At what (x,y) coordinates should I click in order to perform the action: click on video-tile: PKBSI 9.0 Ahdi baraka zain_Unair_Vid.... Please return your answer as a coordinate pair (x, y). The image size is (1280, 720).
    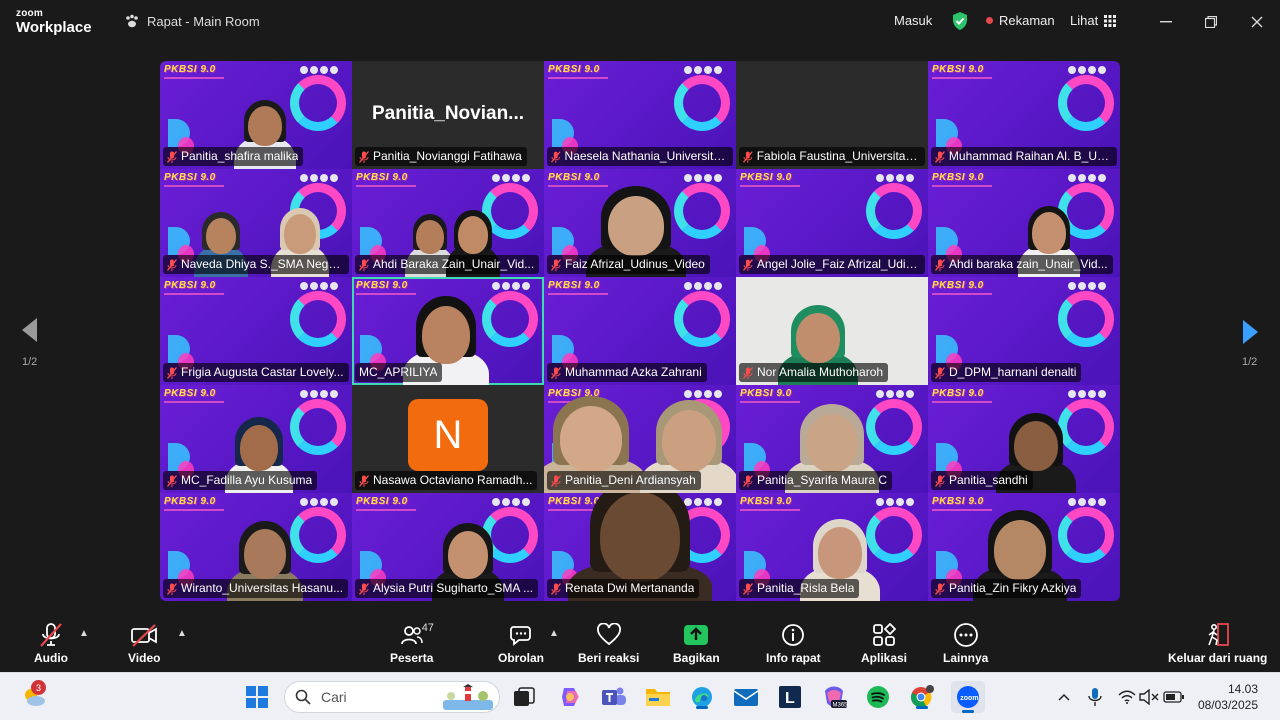
    Looking at the image, I should click on (1024, 223).